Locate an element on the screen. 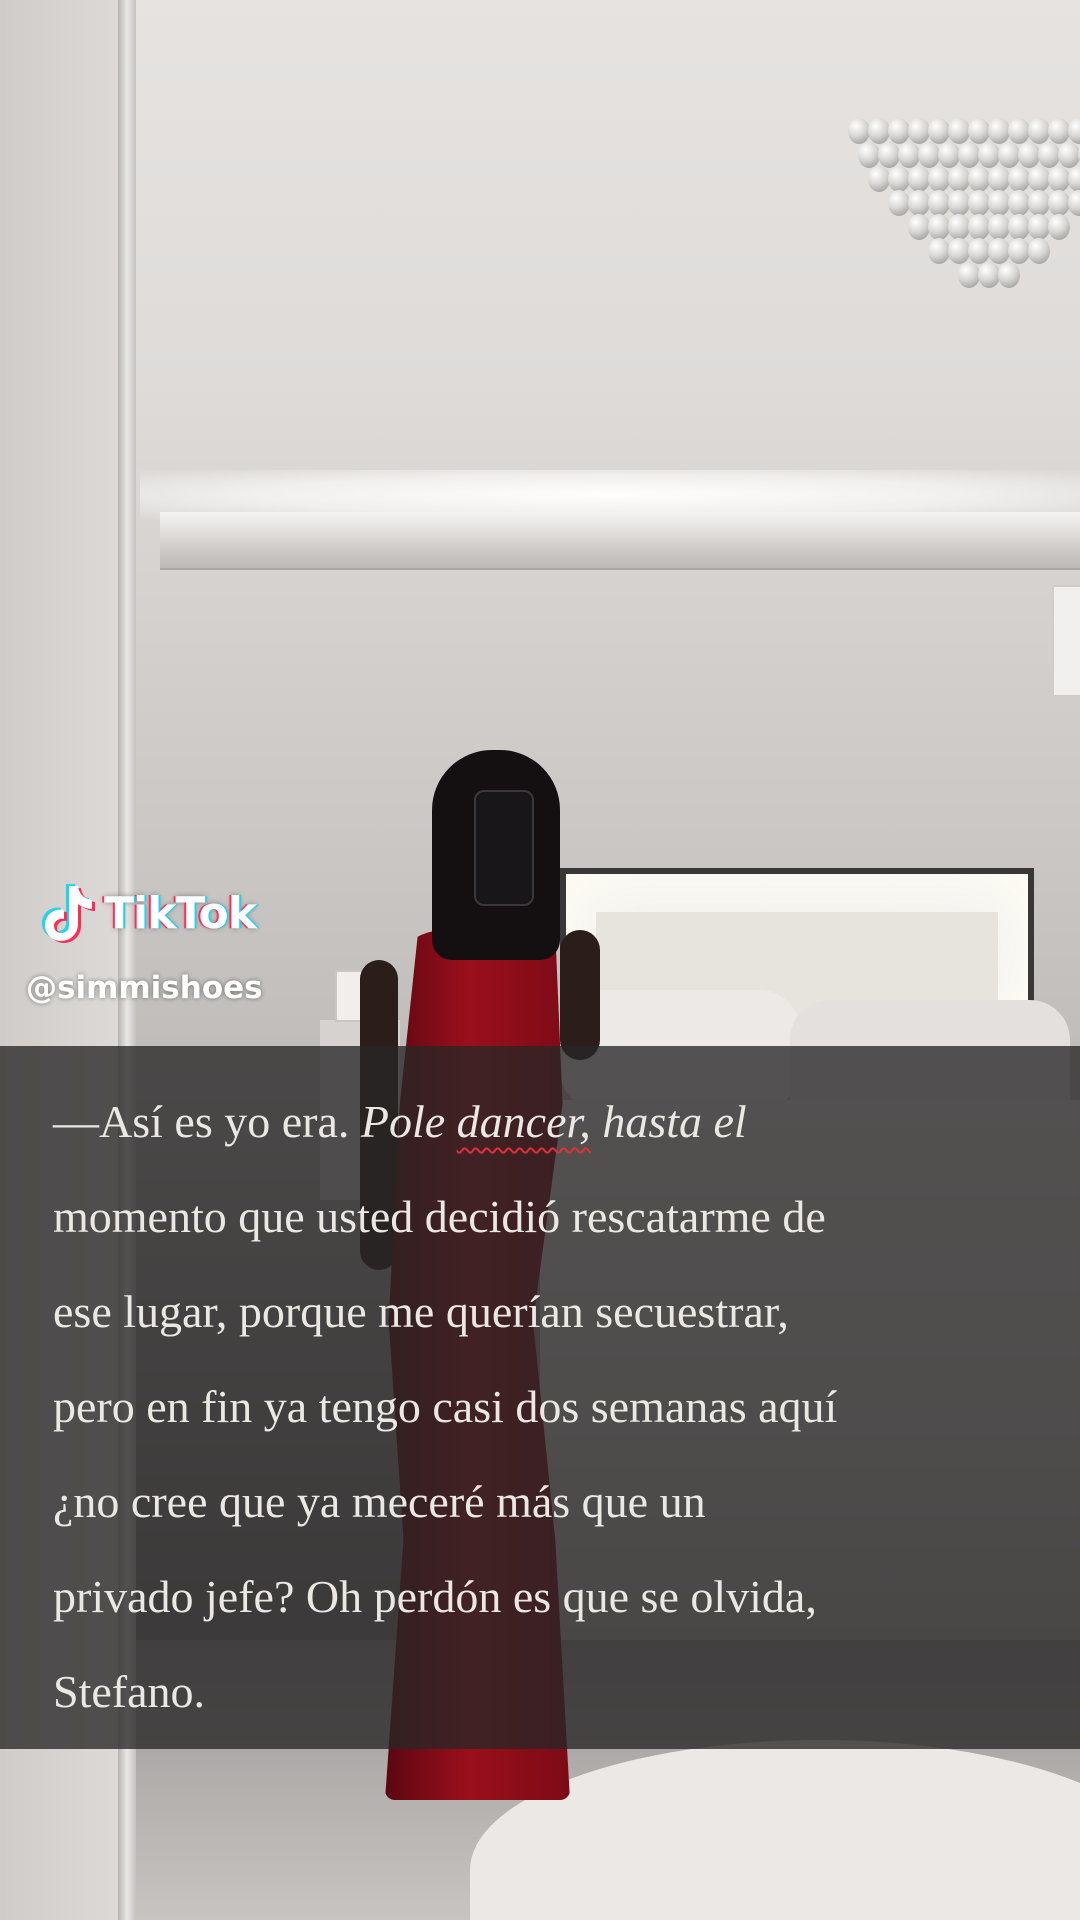  story-segment: hasta el is located at coordinates (668, 1121).